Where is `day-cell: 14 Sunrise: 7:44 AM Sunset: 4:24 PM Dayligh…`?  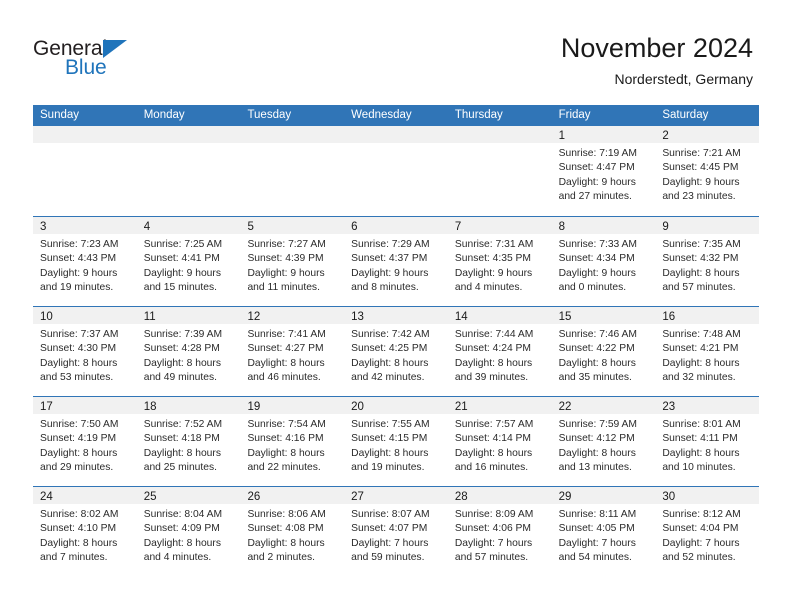 day-cell: 14 Sunrise: 7:44 AM Sunset: 4:24 PM Dayligh… is located at coordinates (499, 351).